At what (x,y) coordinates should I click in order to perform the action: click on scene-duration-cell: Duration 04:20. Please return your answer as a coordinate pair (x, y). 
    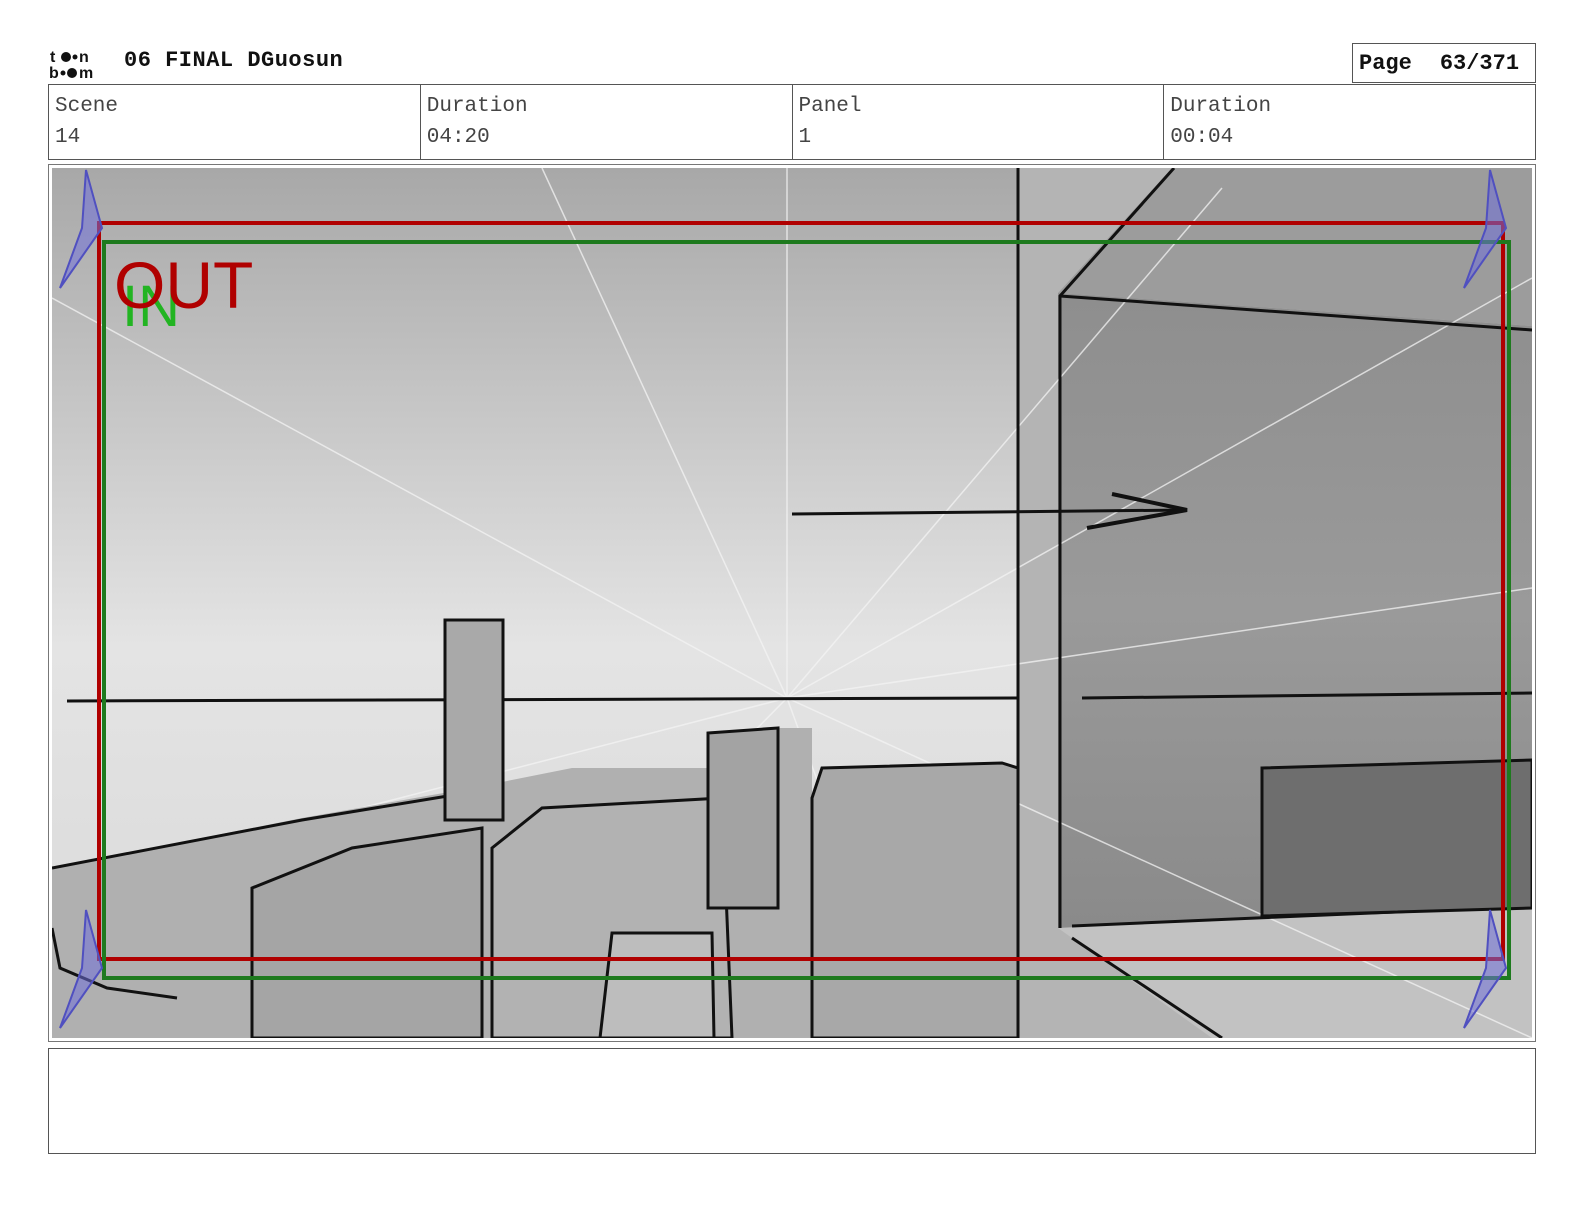
    Looking at the image, I should click on (607, 122).